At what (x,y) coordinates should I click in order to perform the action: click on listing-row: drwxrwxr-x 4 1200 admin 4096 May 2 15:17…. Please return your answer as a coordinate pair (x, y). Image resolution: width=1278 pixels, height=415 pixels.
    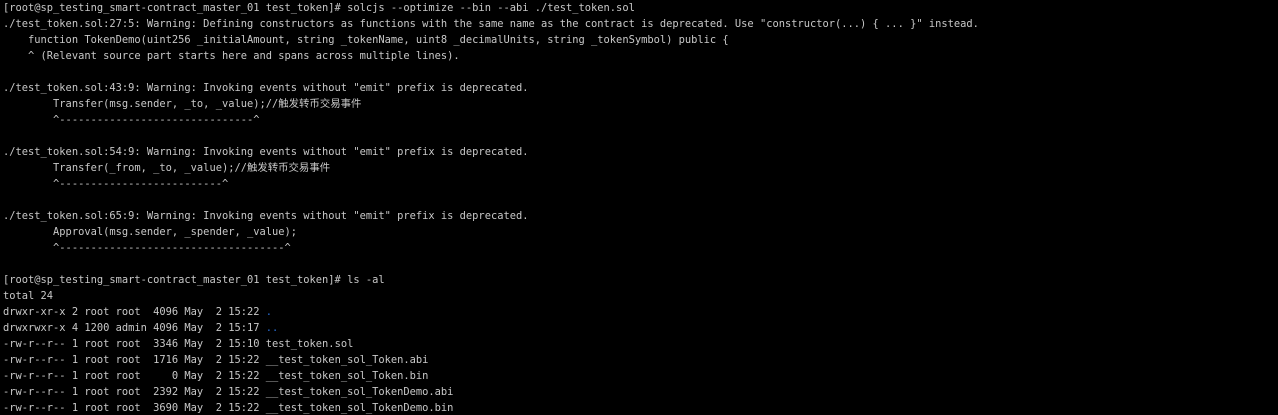
    Looking at the image, I should click on (640, 328).